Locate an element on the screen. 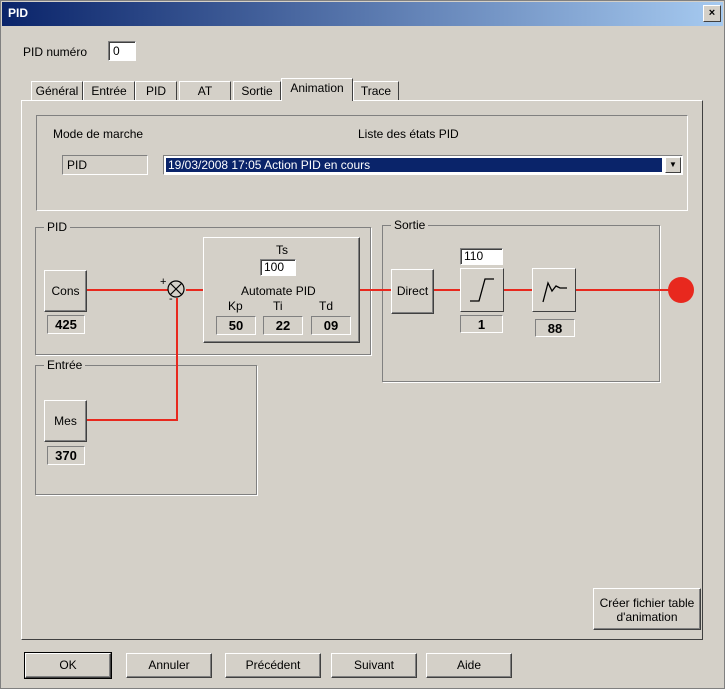 The height and width of the screenshot is (689, 725). states-selected: 19/03/2008 17:05 Action PID en cours is located at coordinates (414, 165).